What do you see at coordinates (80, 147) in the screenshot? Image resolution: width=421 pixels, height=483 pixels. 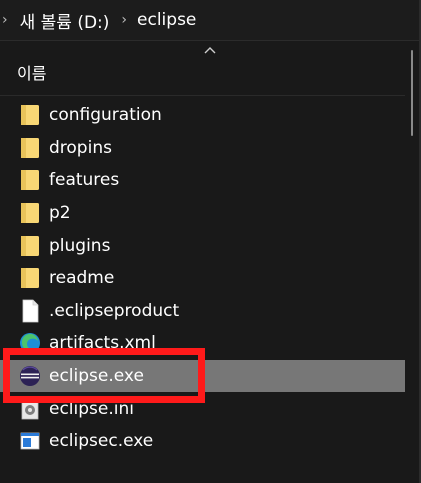 I see `file-name: dropins` at bounding box center [80, 147].